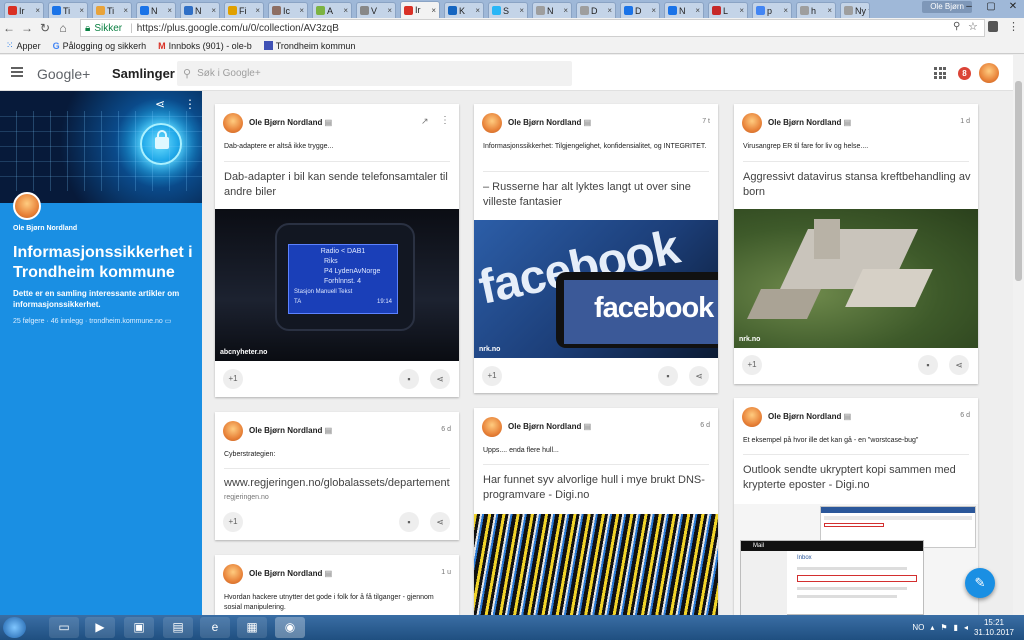  Describe the element at coordinates (980, 583) in the screenshot. I see `new-post-button: ✎` at that location.